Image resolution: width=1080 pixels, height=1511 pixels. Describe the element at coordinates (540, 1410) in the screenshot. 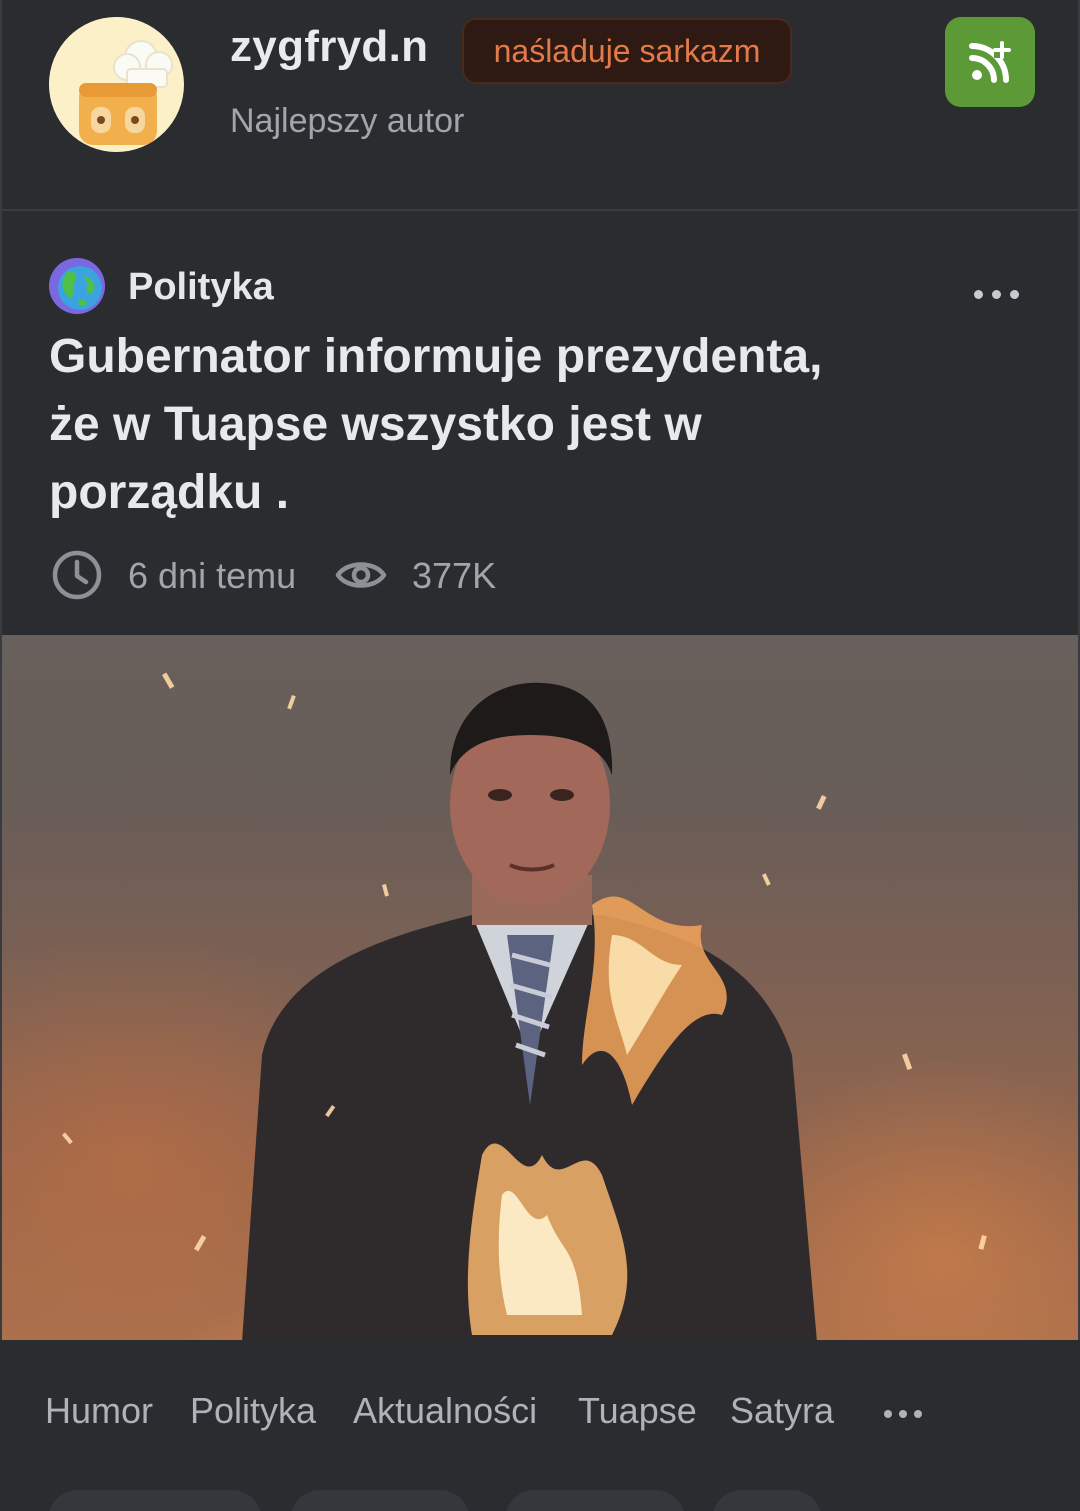

I see `tag-list: Humor Polityka Aktualności Tuapse Satyra` at that location.